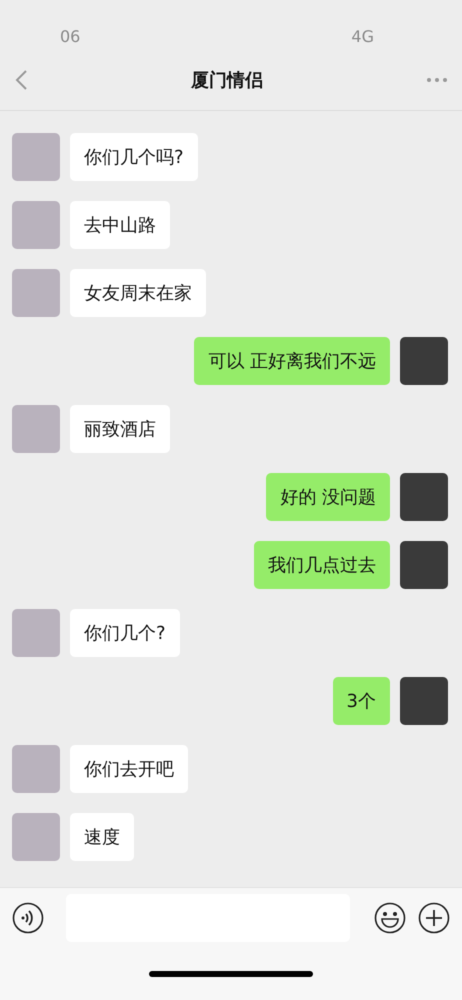  I want to click on chat-title: 厦门情侣, so click(227, 80).